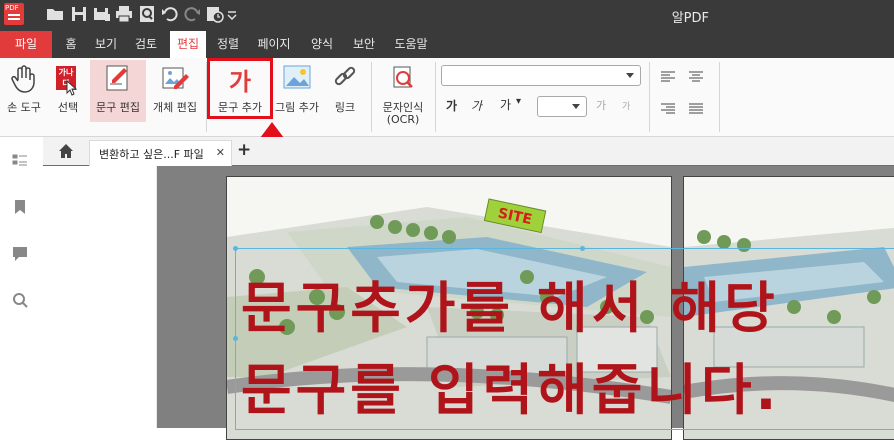  Describe the element at coordinates (170, 14) in the screenshot. I see `undo-icon` at that location.